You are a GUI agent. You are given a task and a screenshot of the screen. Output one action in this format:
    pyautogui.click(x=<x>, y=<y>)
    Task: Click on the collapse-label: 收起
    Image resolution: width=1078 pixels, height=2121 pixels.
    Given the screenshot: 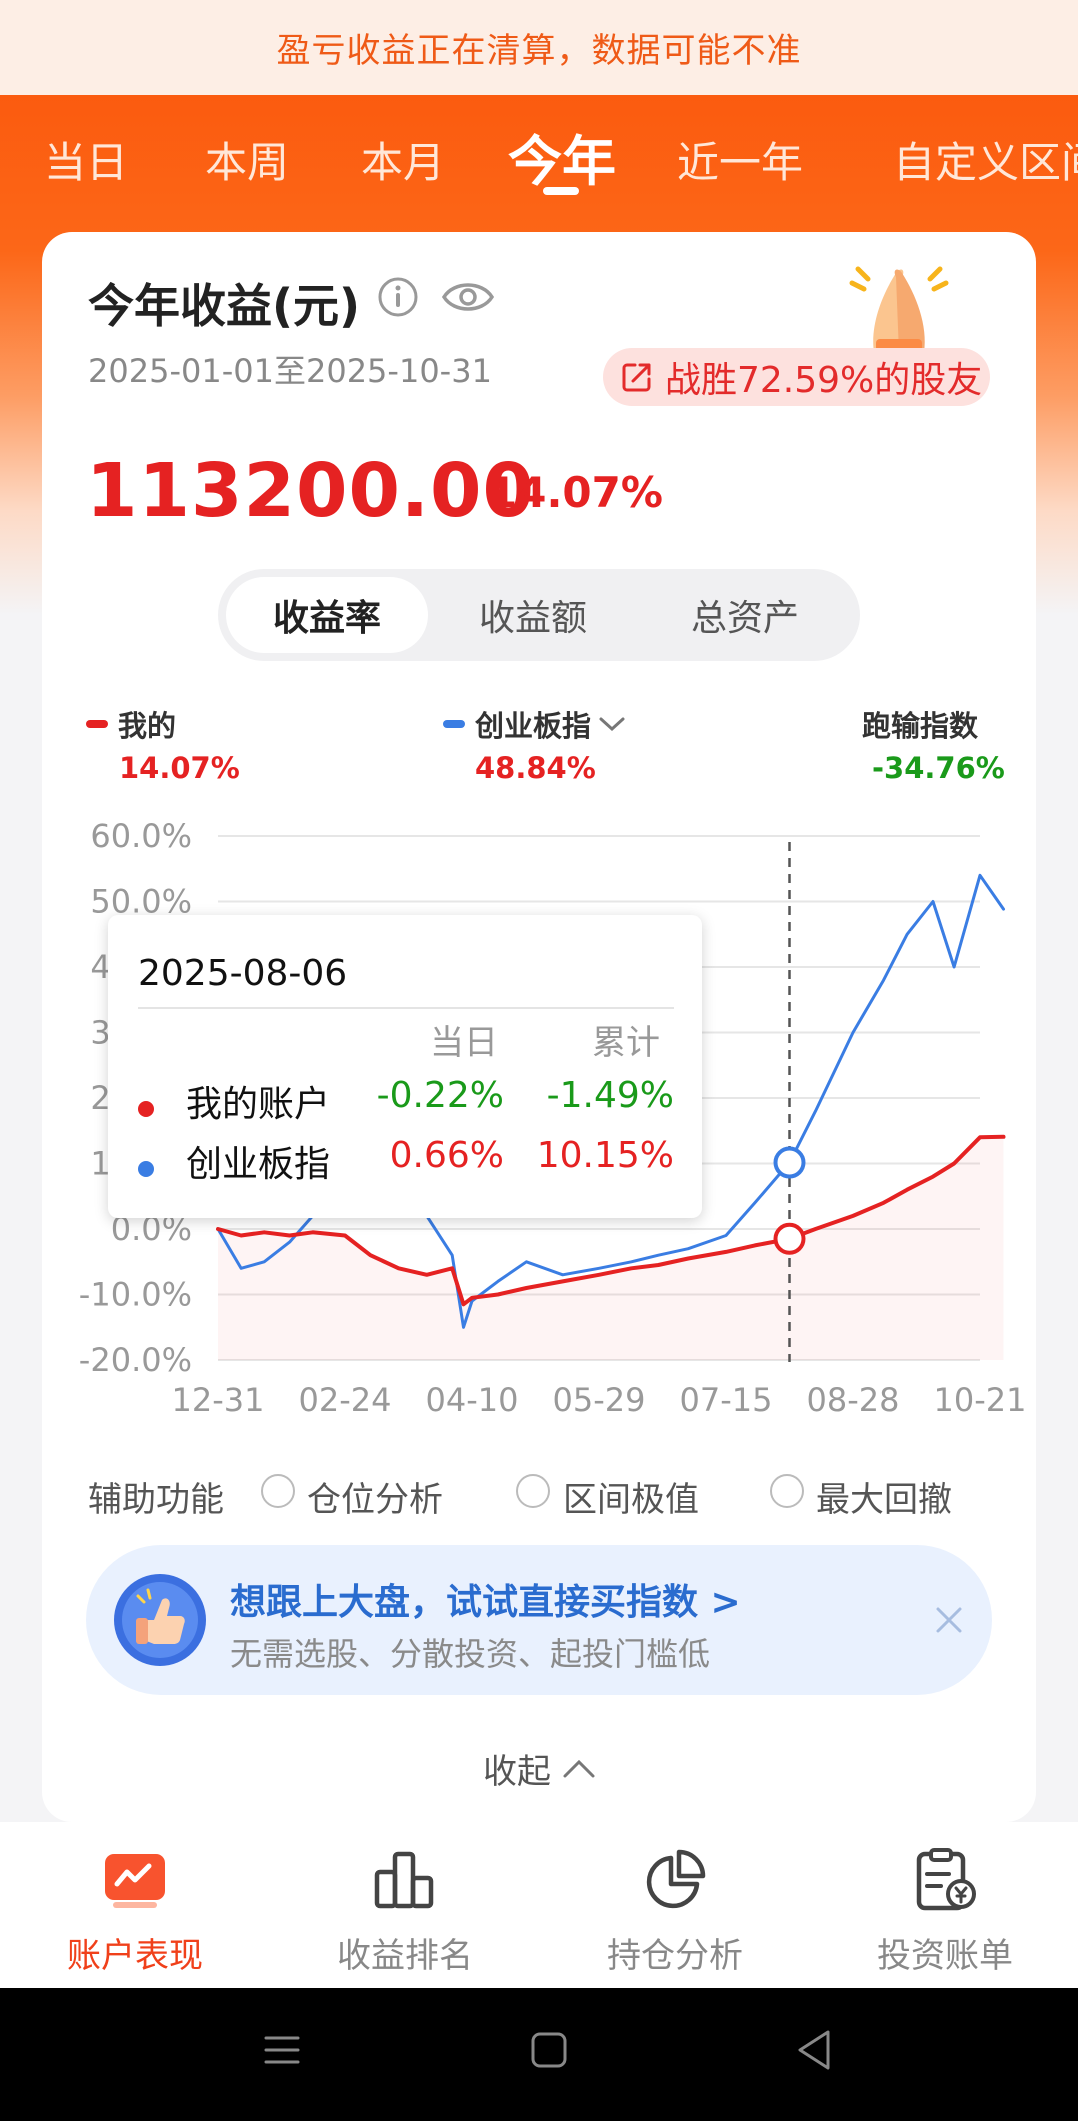 What is the action you would take?
    pyautogui.click(x=517, y=1772)
    